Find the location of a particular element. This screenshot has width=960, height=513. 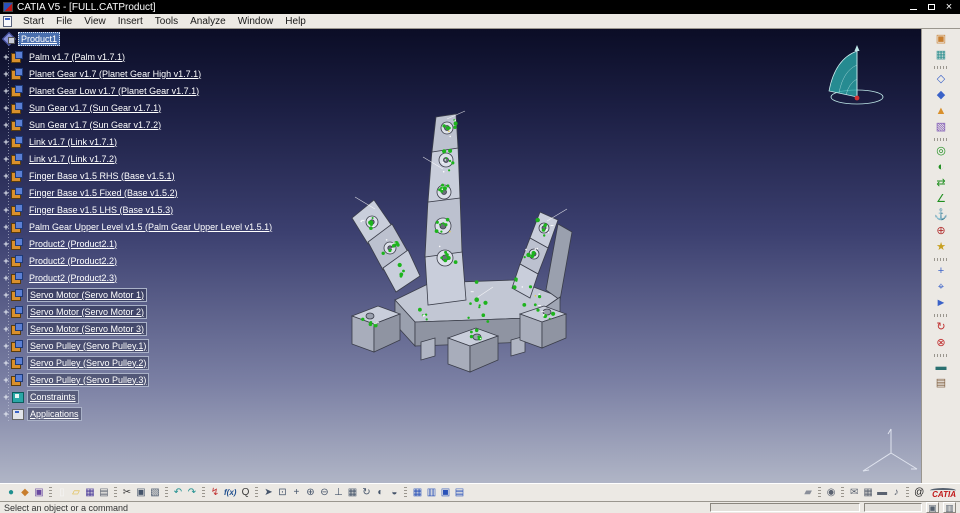

compass is located at coordinates (855, 76).